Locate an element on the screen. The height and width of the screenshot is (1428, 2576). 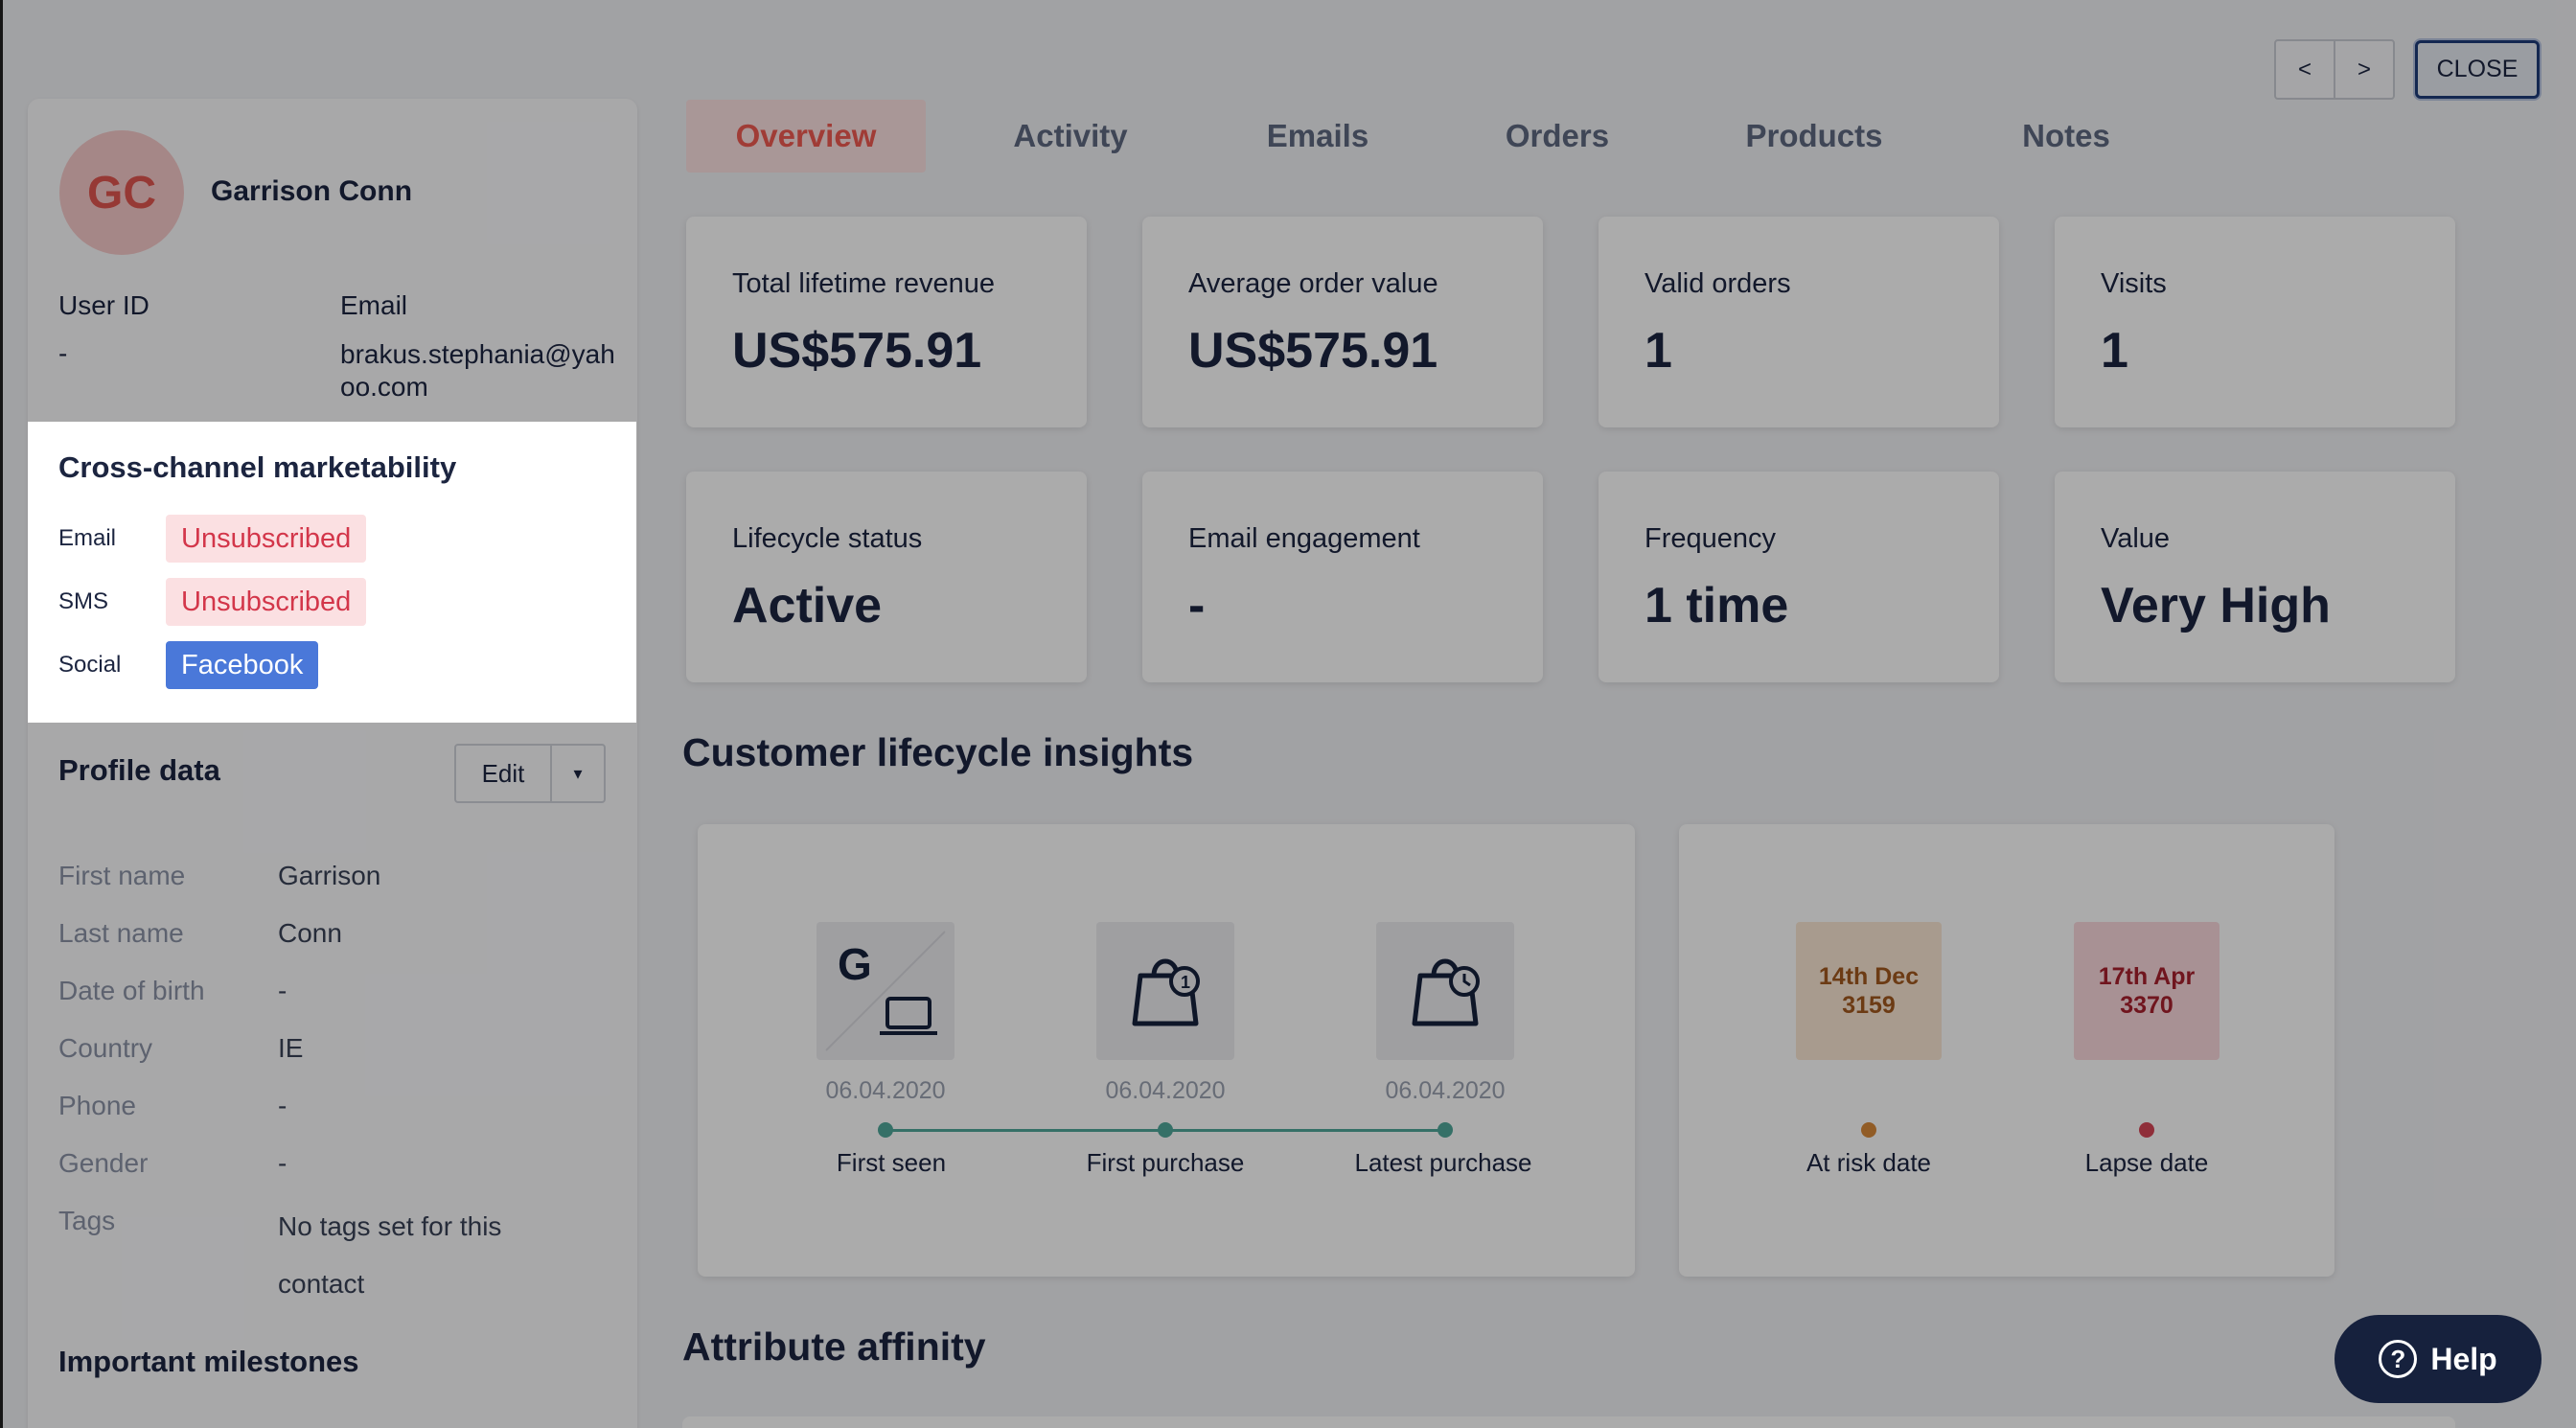
first-seen-icon-box: G is located at coordinates (885, 991).